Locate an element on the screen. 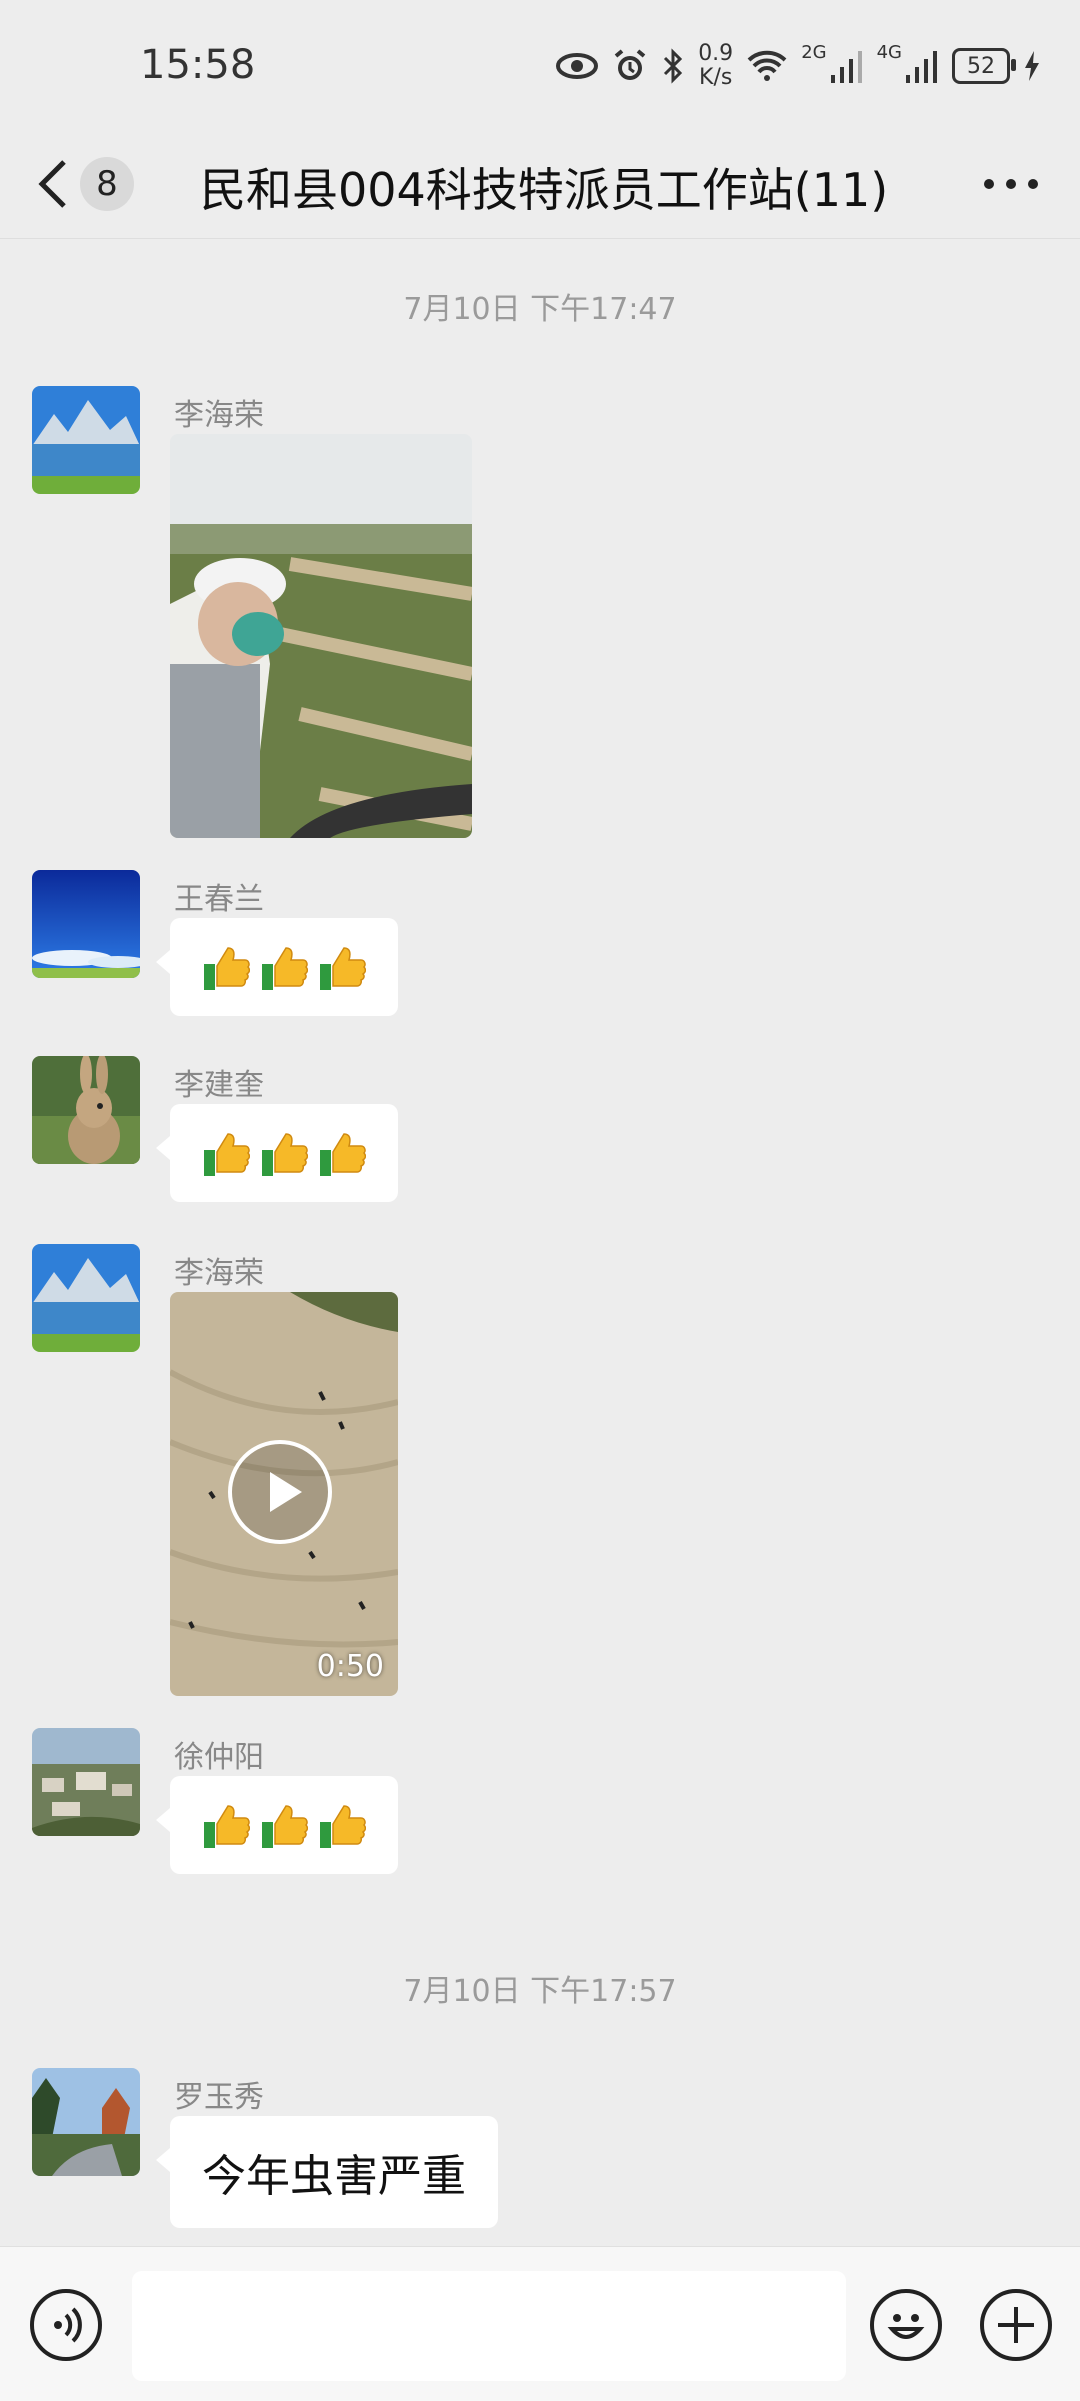 This screenshot has width=1080, height=2401. more-icon is located at coordinates (1011, 184).